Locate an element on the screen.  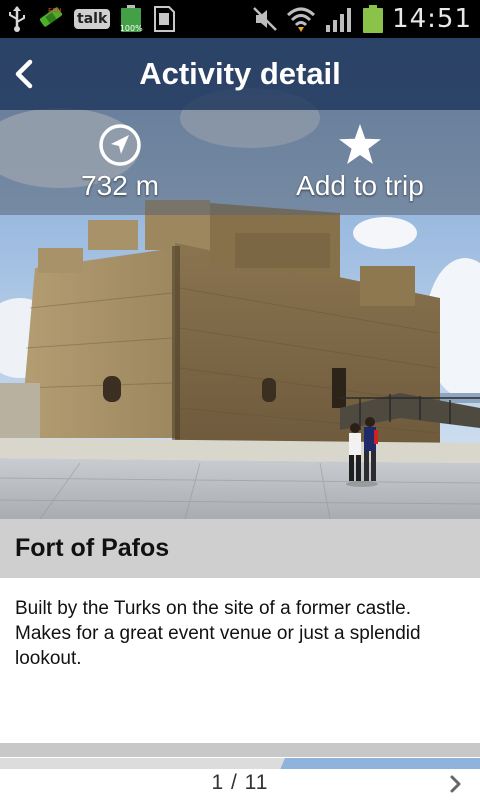
mute-icon is located at coordinates (265, 19).